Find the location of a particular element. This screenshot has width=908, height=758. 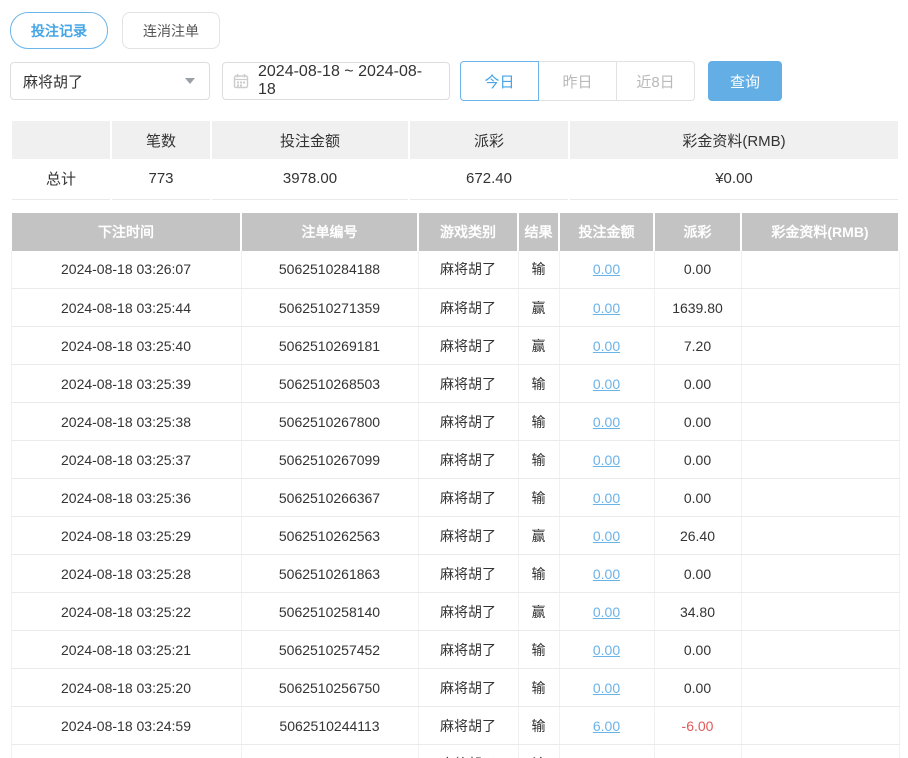

game-select: 麻将胡了 is located at coordinates (110, 81).